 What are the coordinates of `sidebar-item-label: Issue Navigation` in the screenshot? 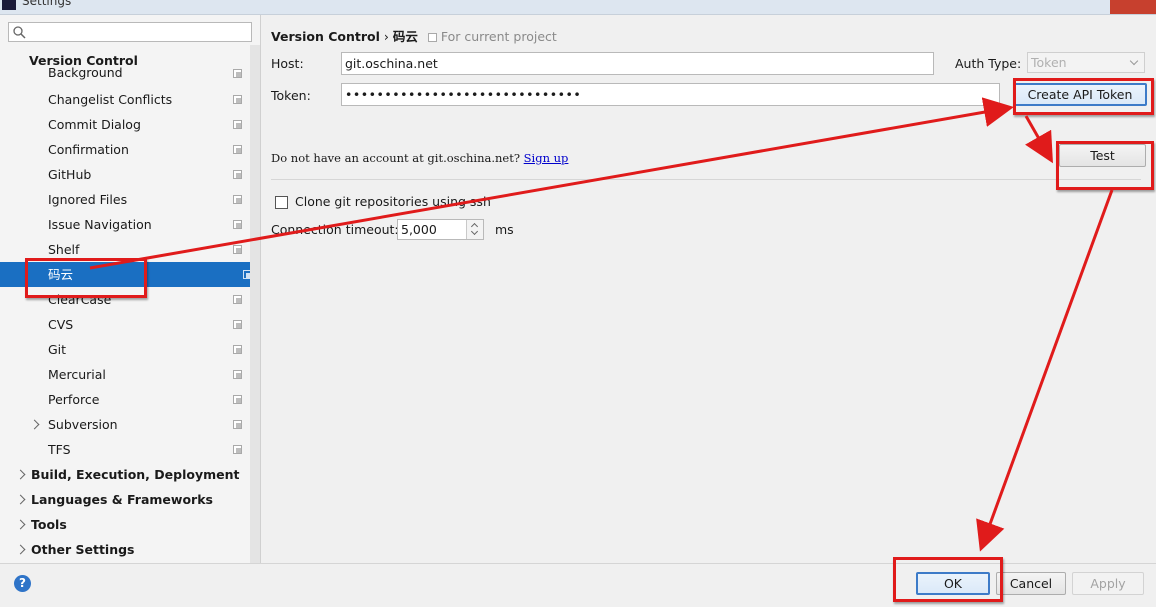 It's located at (100, 224).